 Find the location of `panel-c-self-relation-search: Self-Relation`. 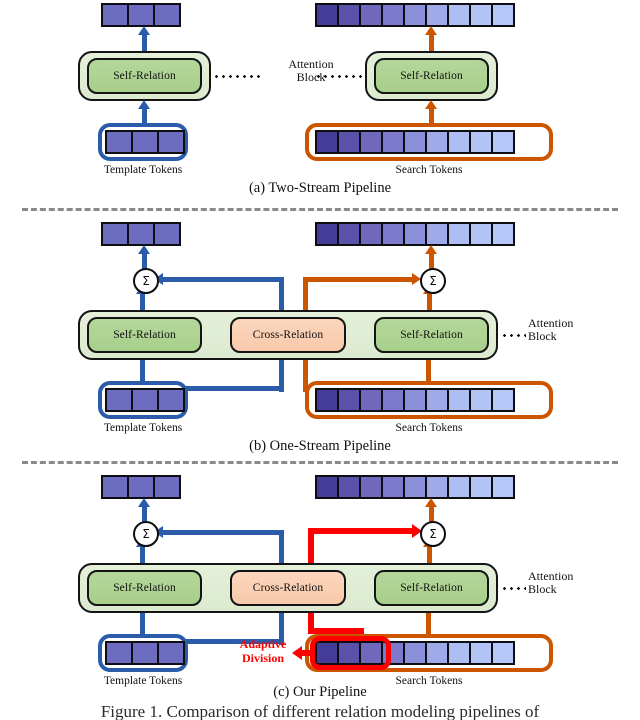

panel-c-self-relation-search: Self-Relation is located at coordinates (431, 588).